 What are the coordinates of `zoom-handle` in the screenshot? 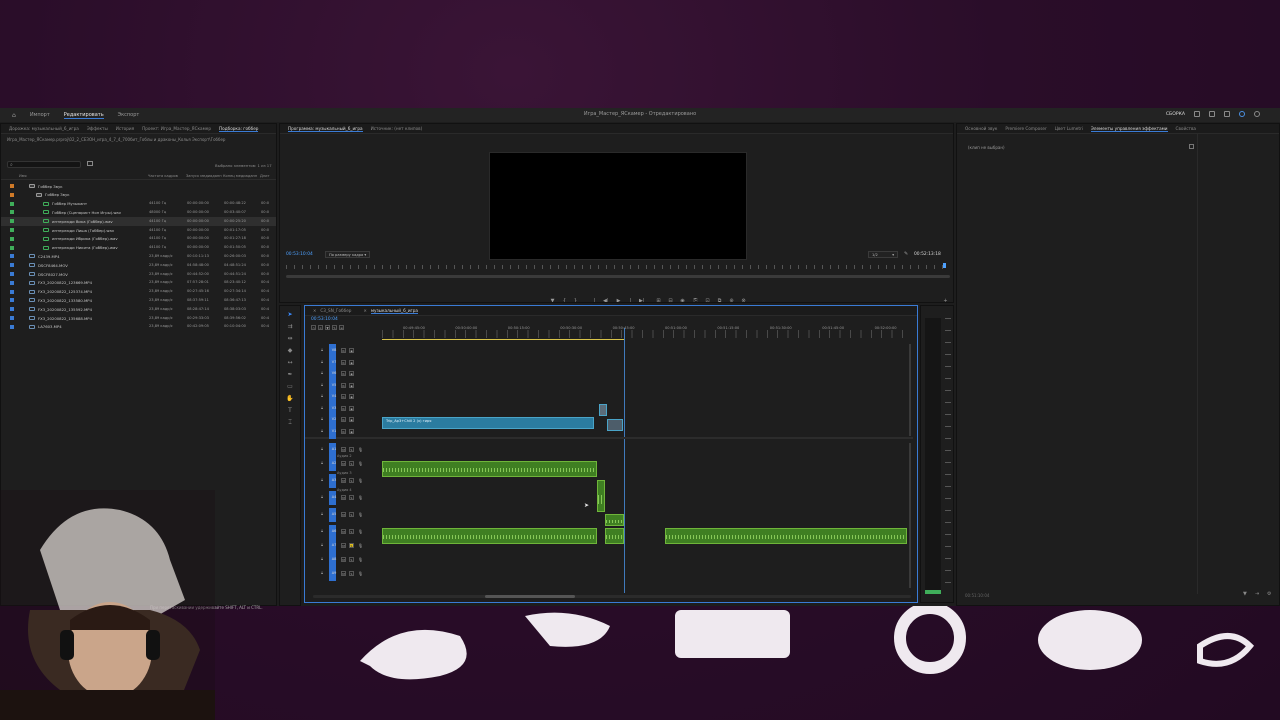 It's located at (530, 596).